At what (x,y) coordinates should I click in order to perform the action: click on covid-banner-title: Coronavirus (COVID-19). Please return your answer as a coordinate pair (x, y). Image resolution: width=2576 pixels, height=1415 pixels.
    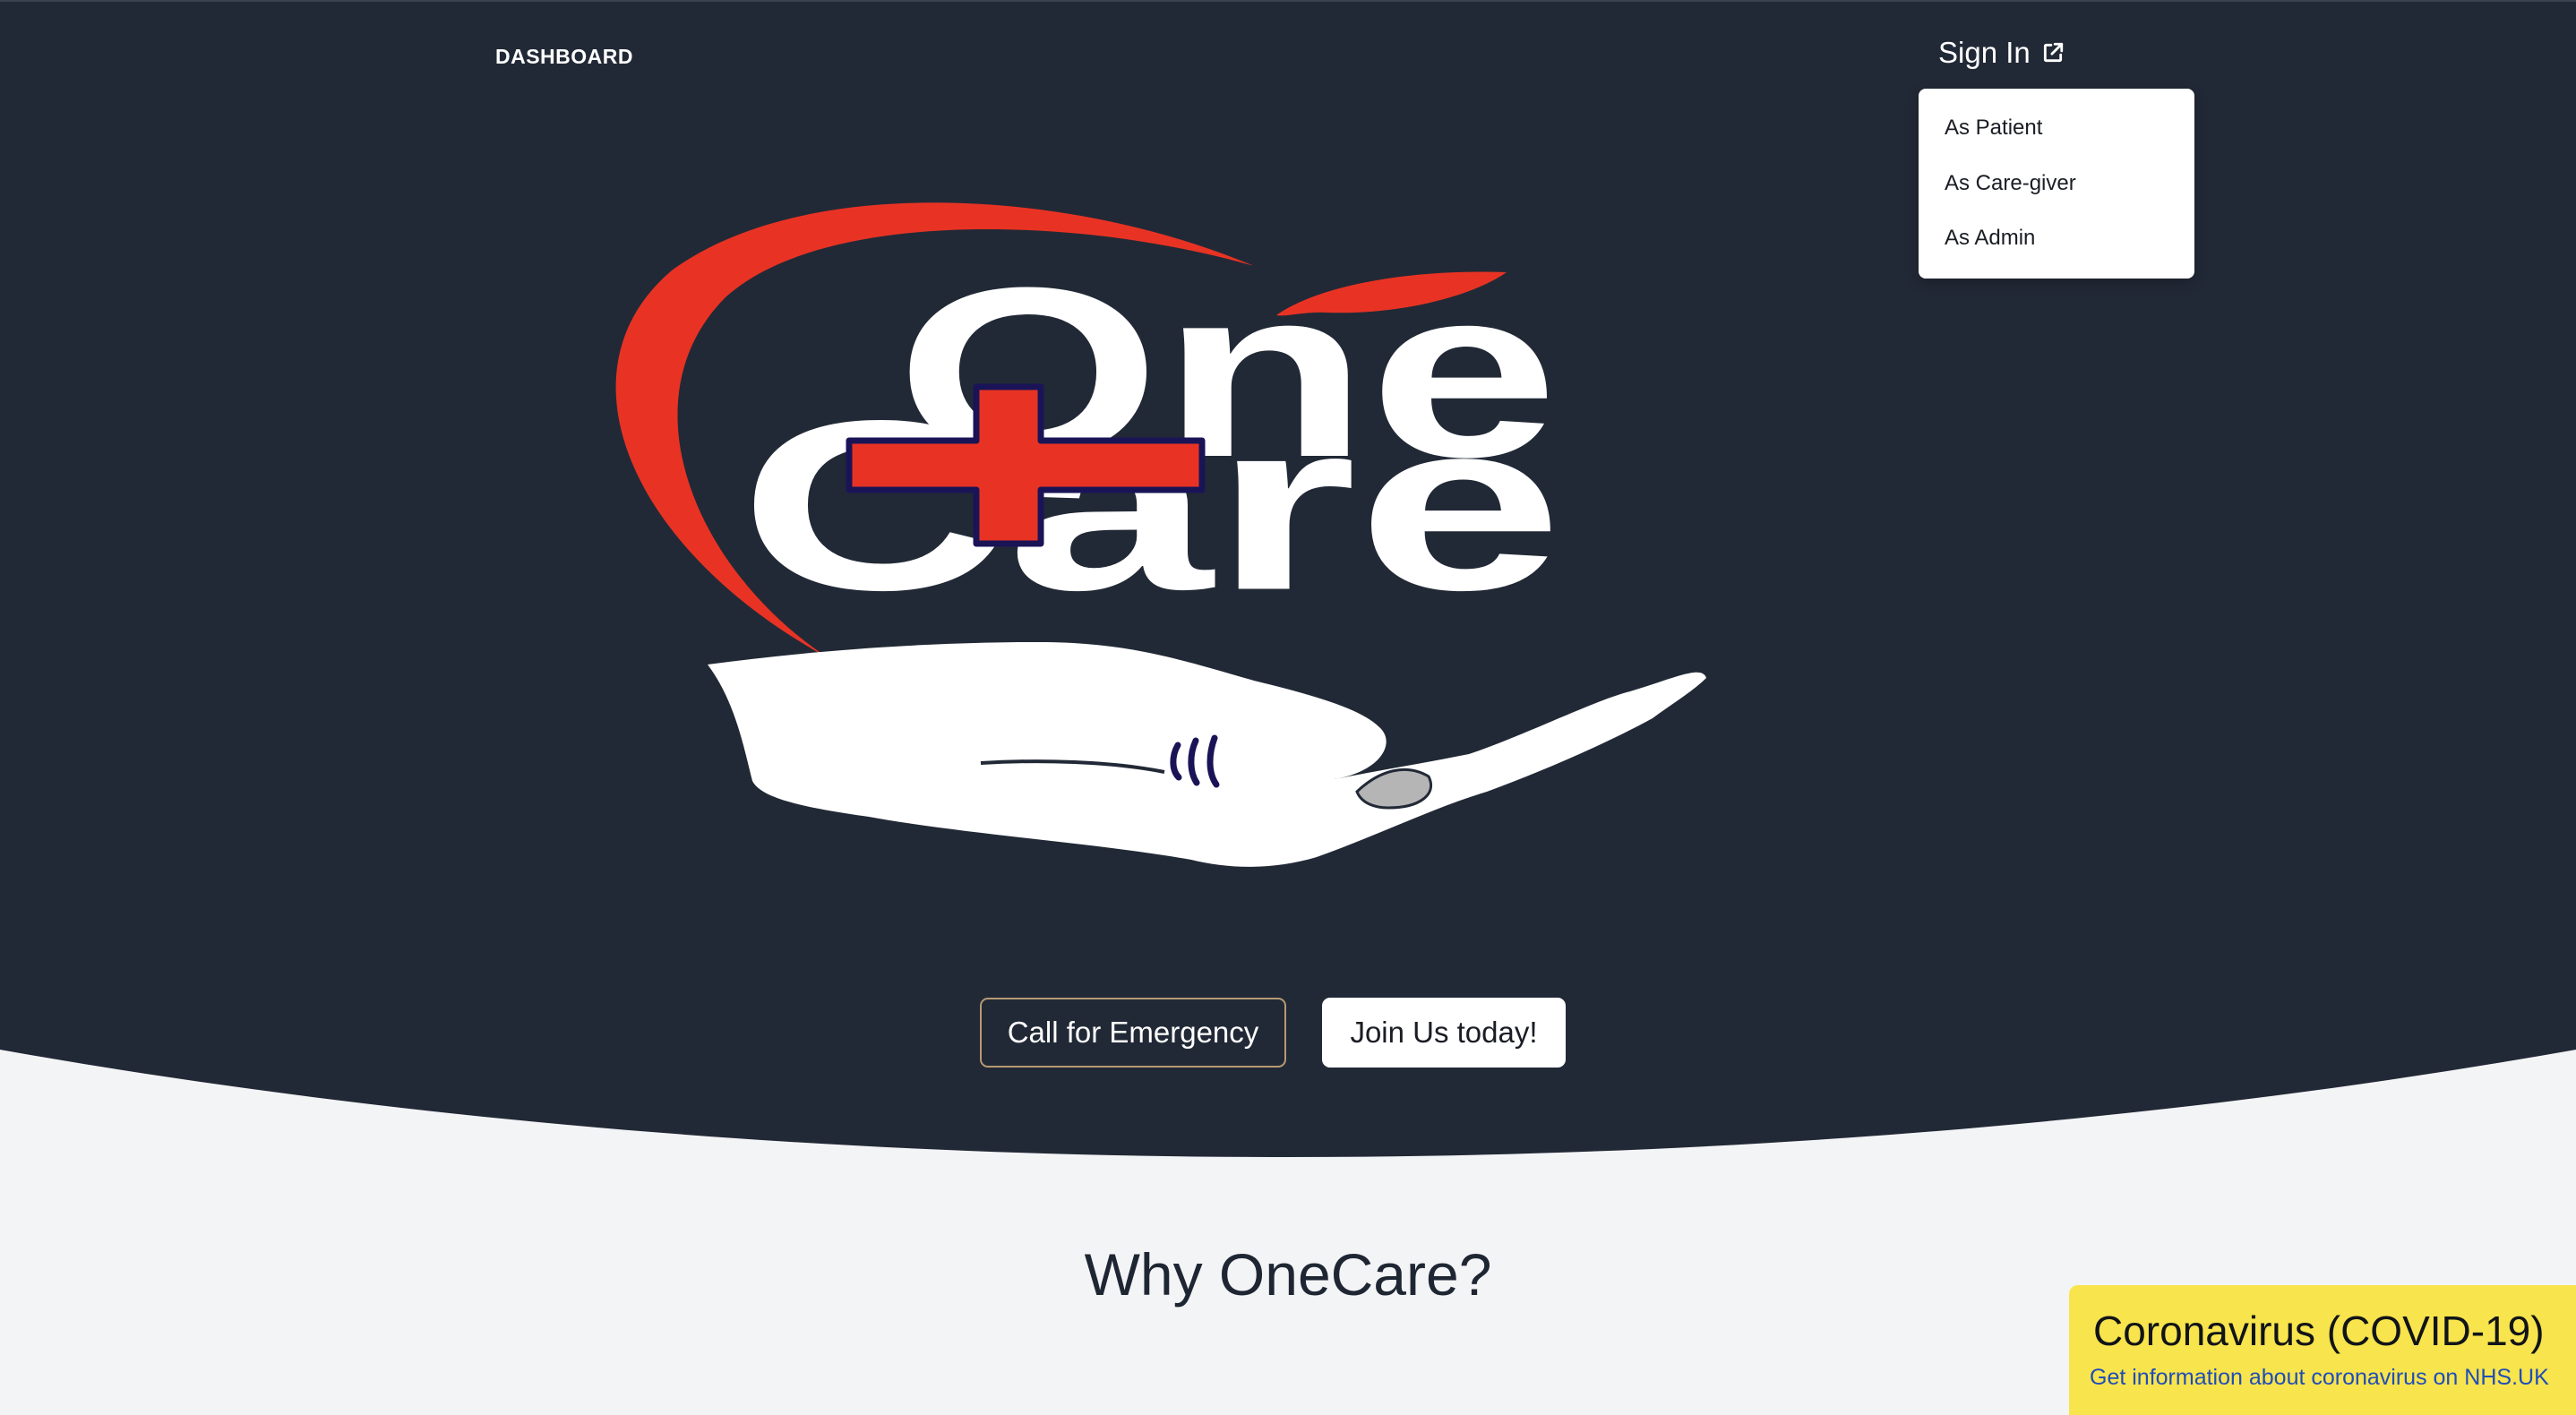
    Looking at the image, I should click on (2319, 1331).